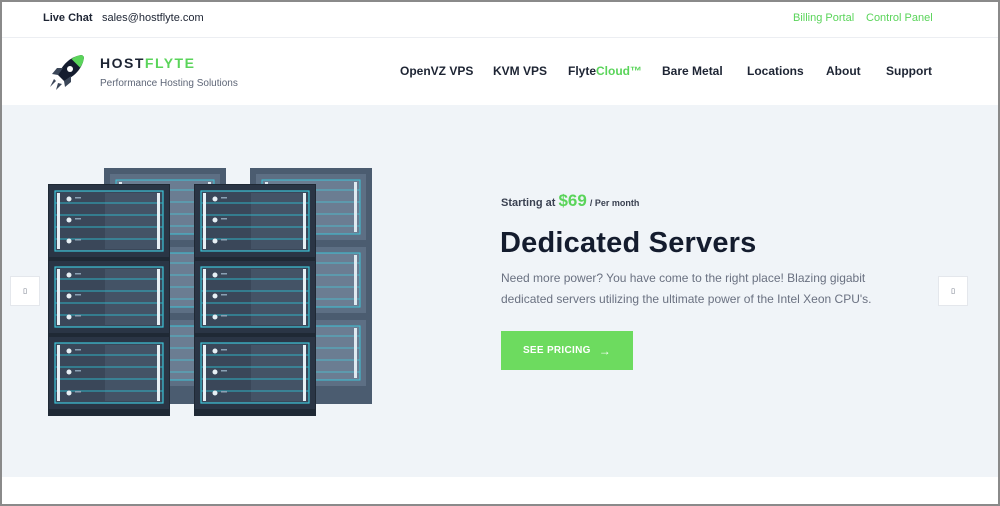 This screenshot has width=1000, height=506. I want to click on brand-name: HOSTFLYTE, so click(147, 63).